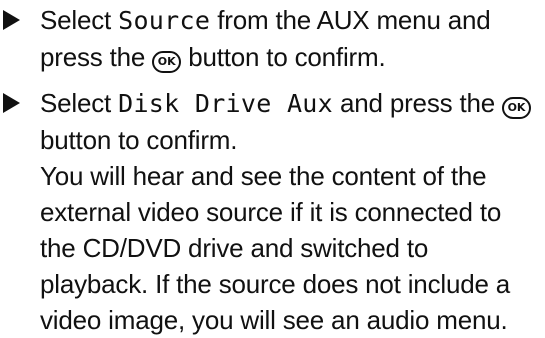 The width and height of the screenshot is (545, 338). I want to click on menu-item-source: Source, so click(164, 20).